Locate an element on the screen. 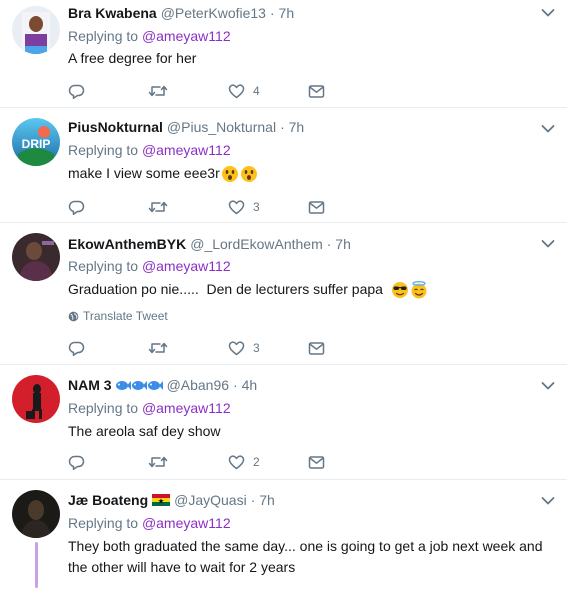 The width and height of the screenshot is (567, 590). avatar: DRIP is located at coordinates (36, 142).